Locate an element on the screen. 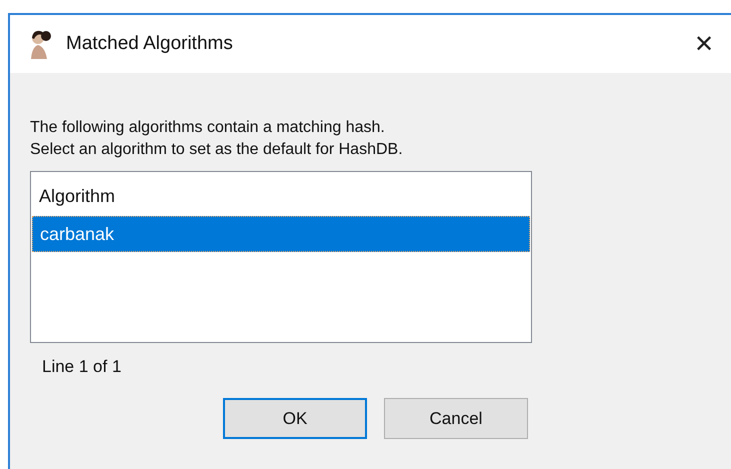 The image size is (731, 469). person-icon is located at coordinates (41, 44).